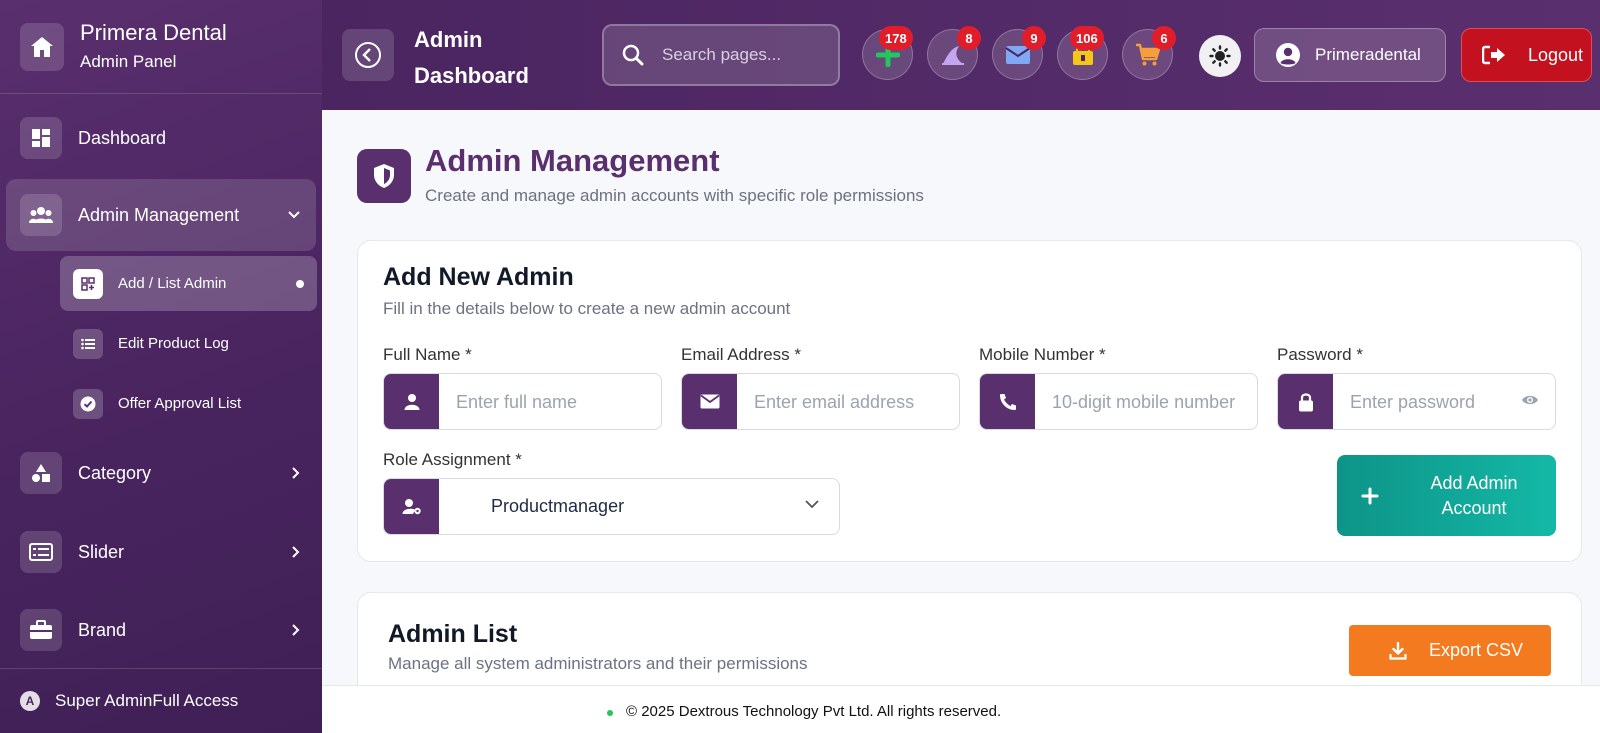 The height and width of the screenshot is (733, 1600). What do you see at coordinates (41, 473) in the screenshot?
I see `shapes-icon` at bounding box center [41, 473].